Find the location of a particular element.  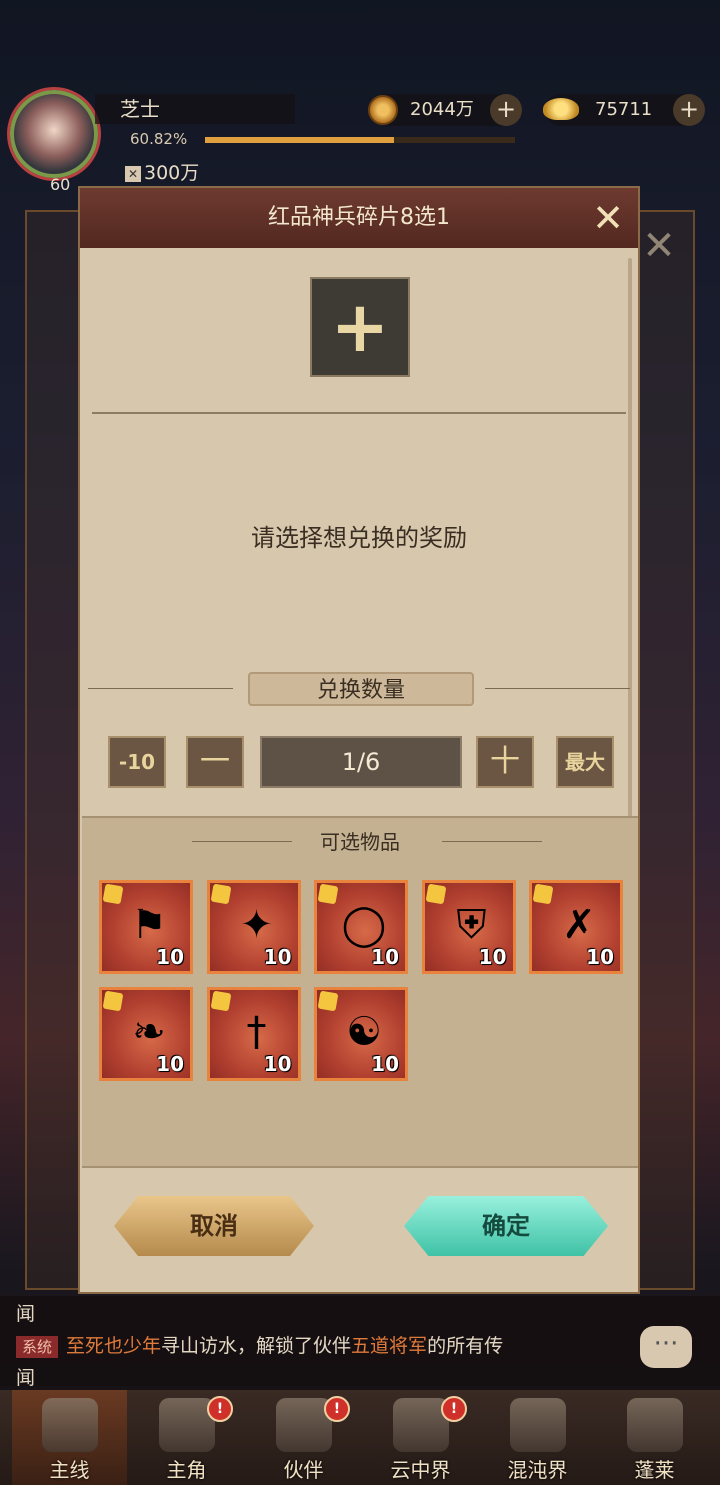

quantity-field: 1/6 is located at coordinates (361, 762).